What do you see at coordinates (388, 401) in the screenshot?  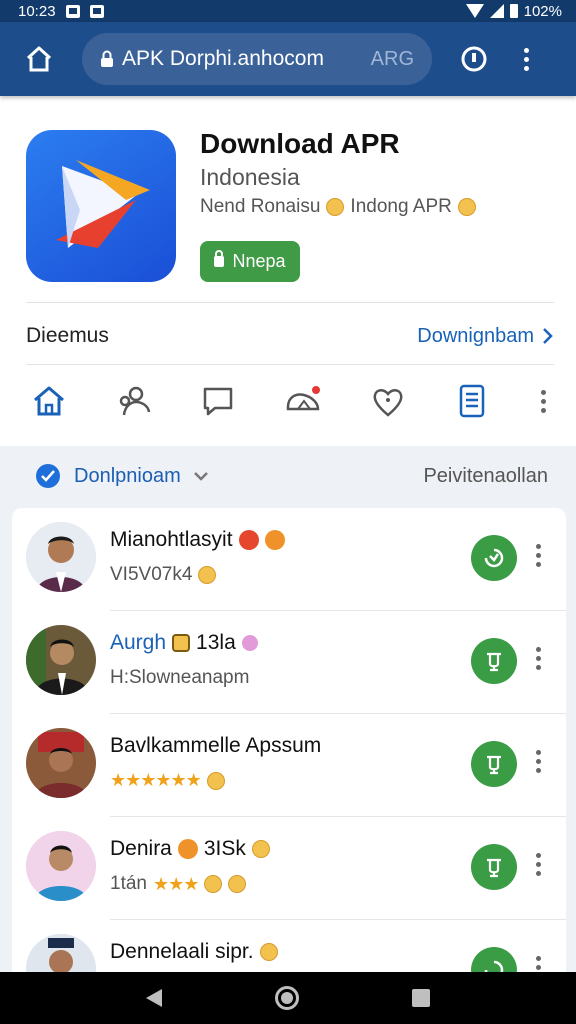 I see `favorites-tab` at bounding box center [388, 401].